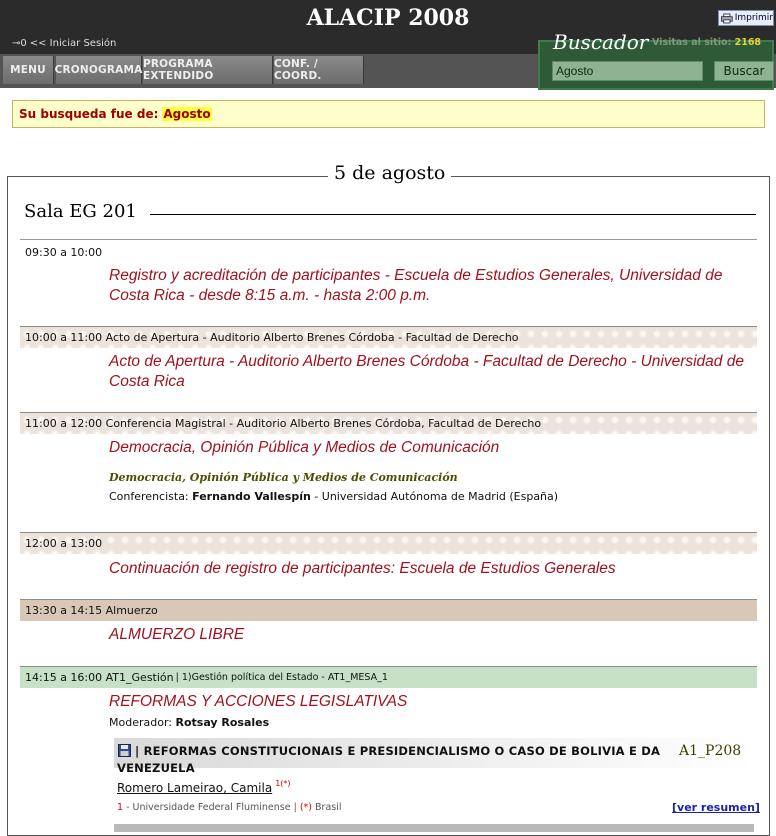  I want to click on tab-menu: MENU, so click(28, 70).